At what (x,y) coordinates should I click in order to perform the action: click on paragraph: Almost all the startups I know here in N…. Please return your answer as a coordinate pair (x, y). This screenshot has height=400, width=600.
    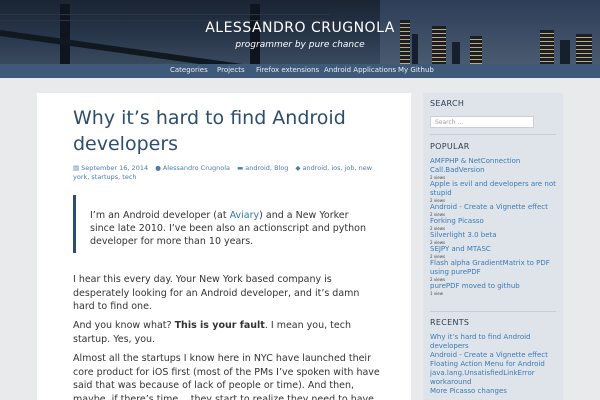
    Looking at the image, I should click on (226, 376).